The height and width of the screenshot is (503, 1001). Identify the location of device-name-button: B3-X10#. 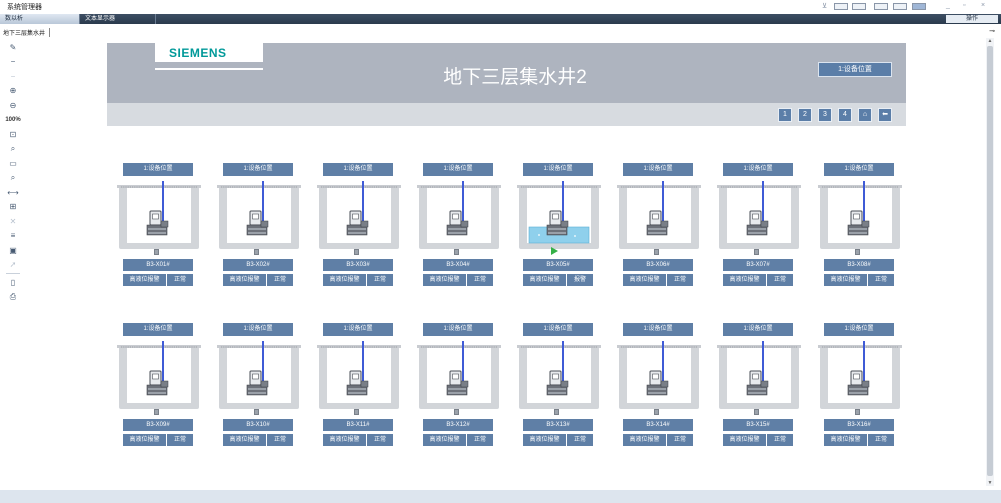
(258, 425).